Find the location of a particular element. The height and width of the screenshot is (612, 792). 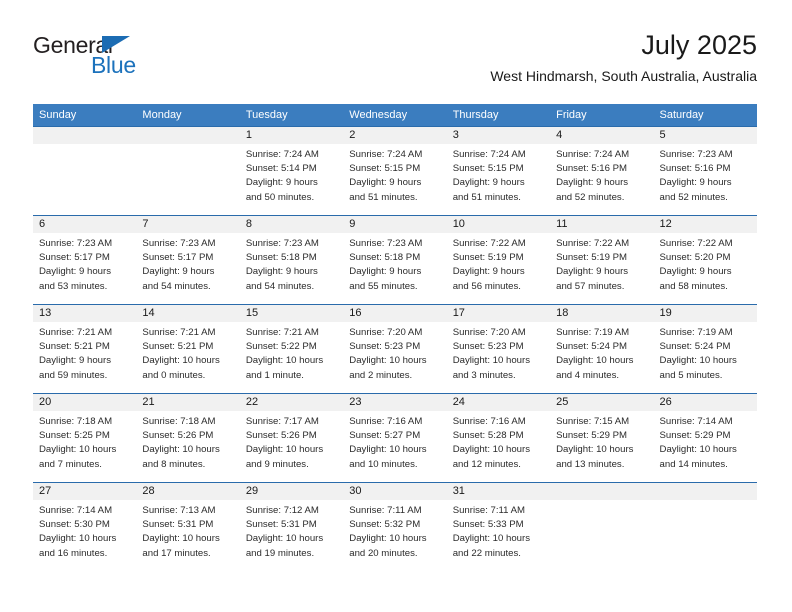

daylight-line-2: and 3 minutes. is located at coordinates (484, 375).